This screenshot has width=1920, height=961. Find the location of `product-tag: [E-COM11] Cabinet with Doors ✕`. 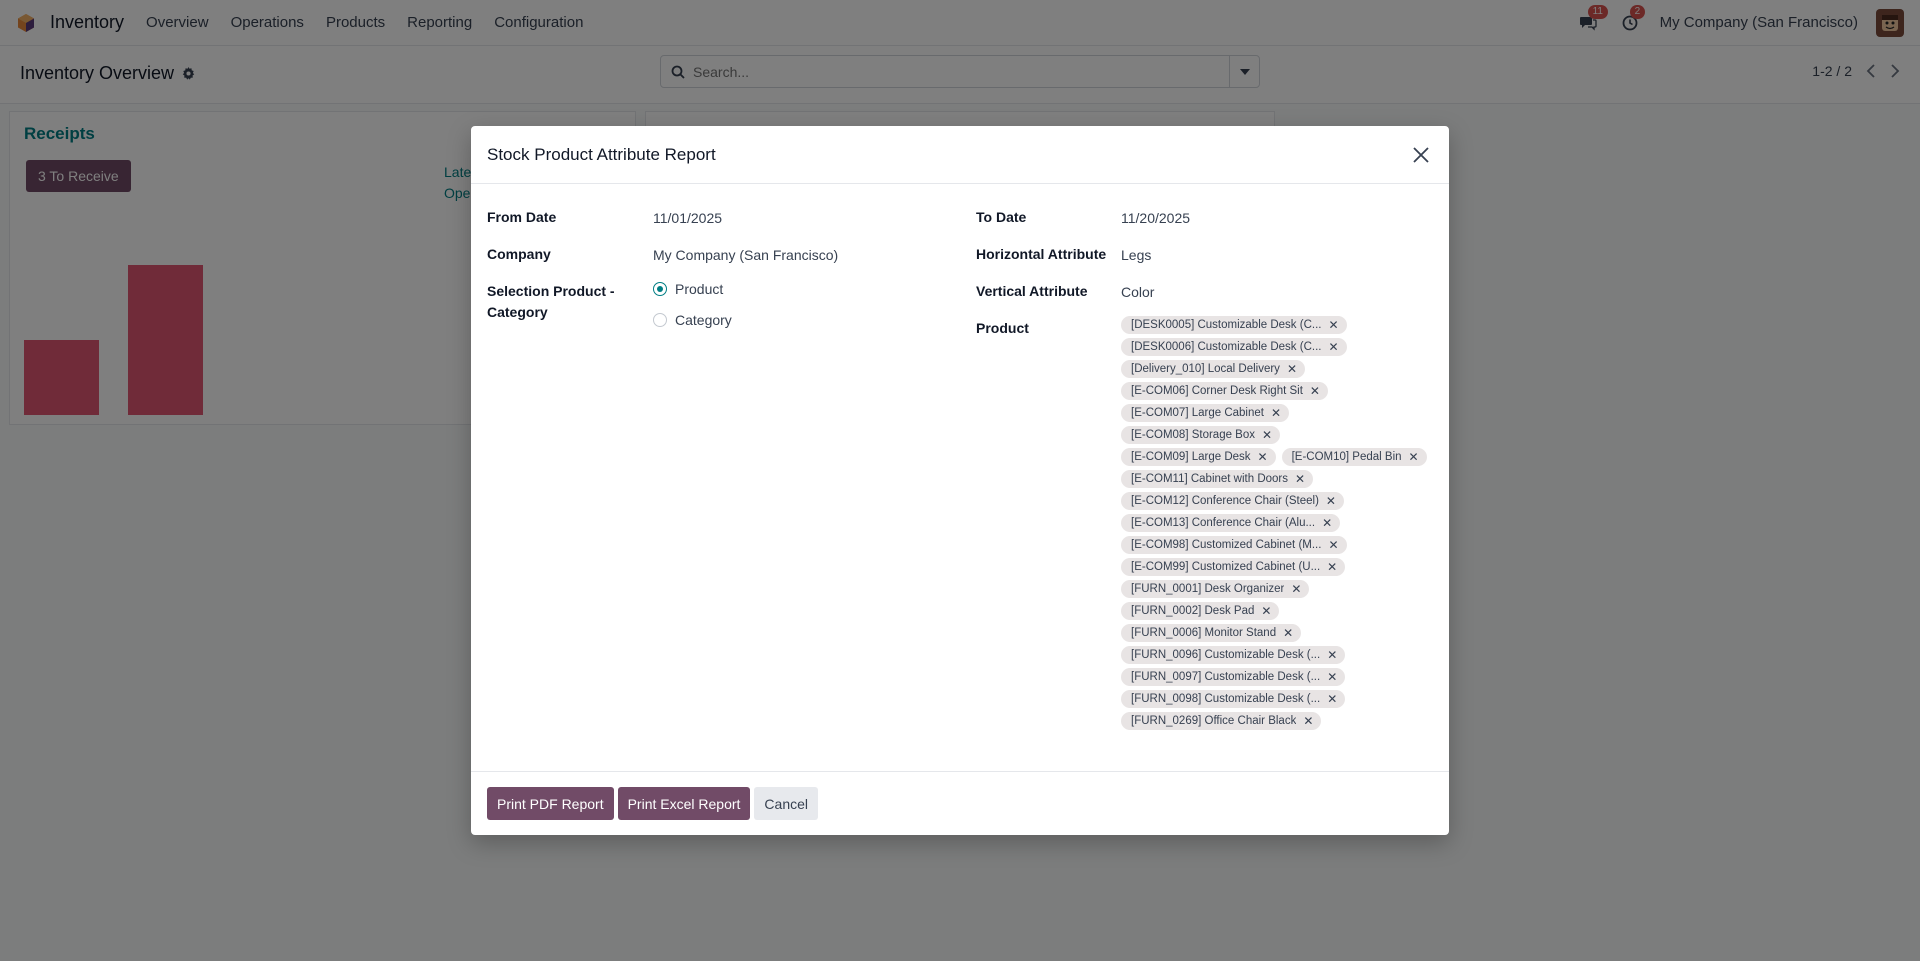

product-tag: [E-COM11] Cabinet with Doors ✕ is located at coordinates (1217, 479).